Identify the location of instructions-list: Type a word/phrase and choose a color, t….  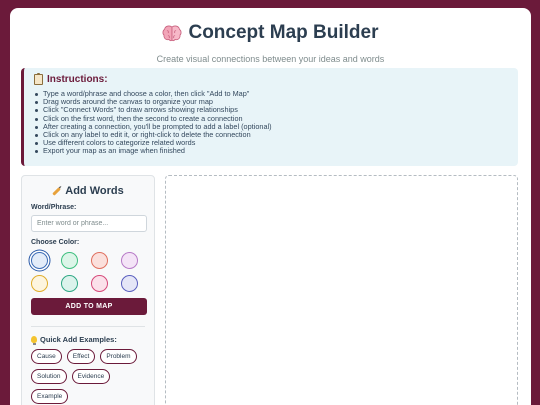
(271, 122).